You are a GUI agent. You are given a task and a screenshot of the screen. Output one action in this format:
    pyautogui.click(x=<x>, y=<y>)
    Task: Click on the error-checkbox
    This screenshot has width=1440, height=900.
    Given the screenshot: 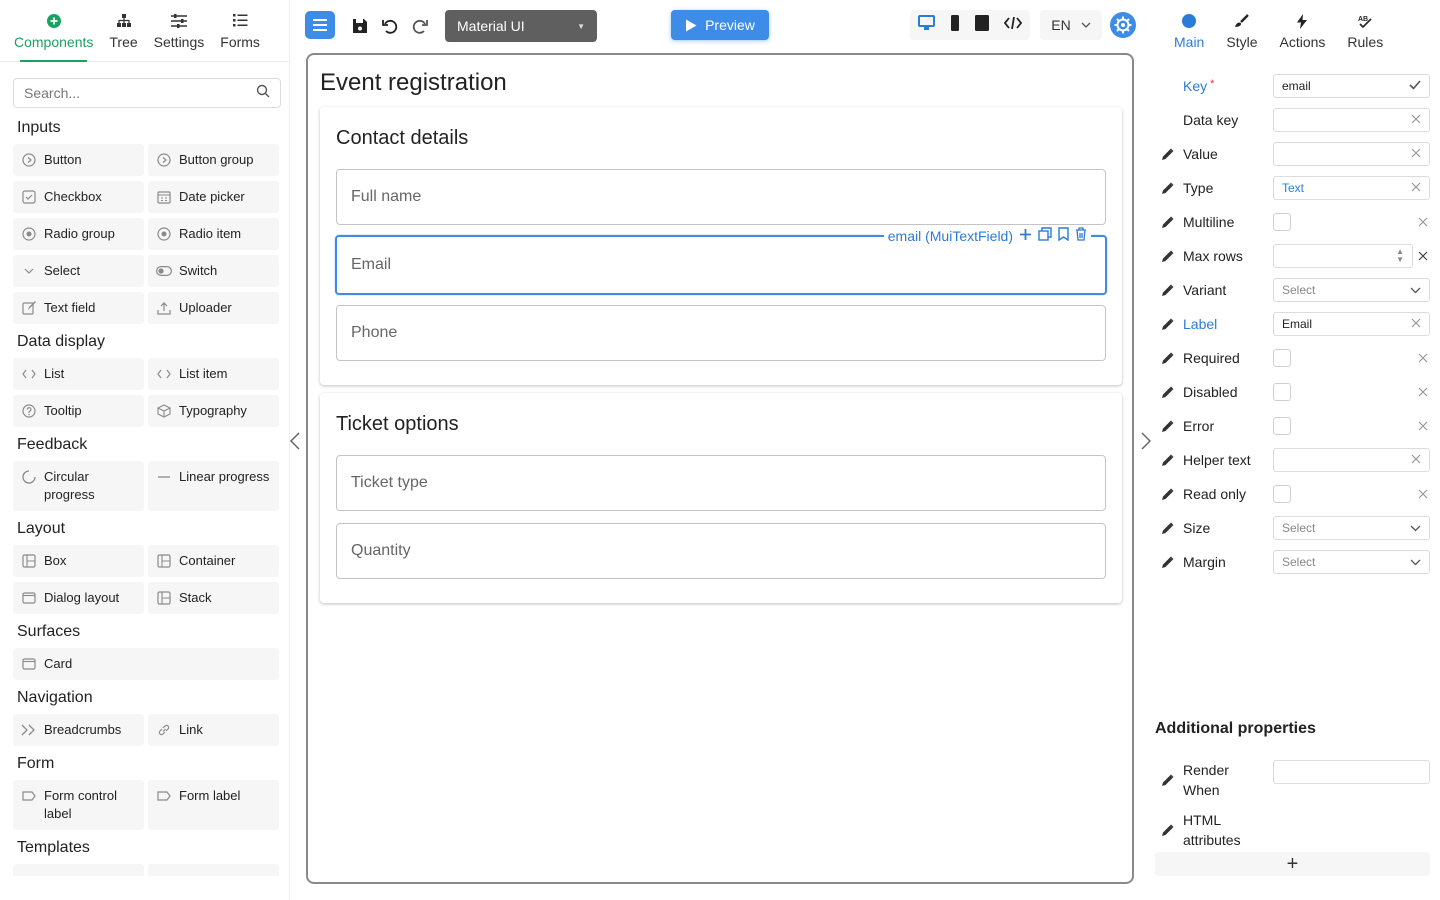 What is the action you would take?
    pyautogui.click(x=1282, y=426)
    